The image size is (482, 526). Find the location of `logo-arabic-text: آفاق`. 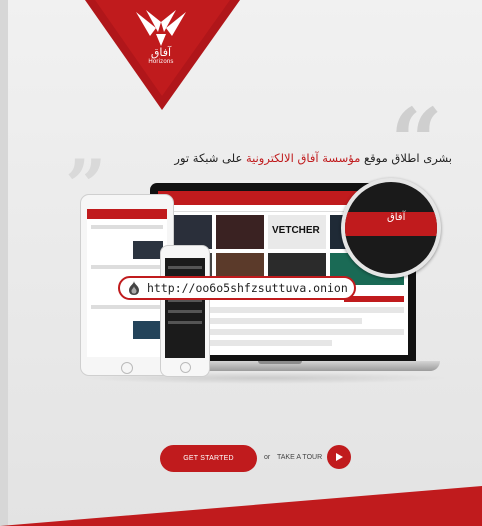

logo-arabic-text: آفاق is located at coordinates (161, 52).